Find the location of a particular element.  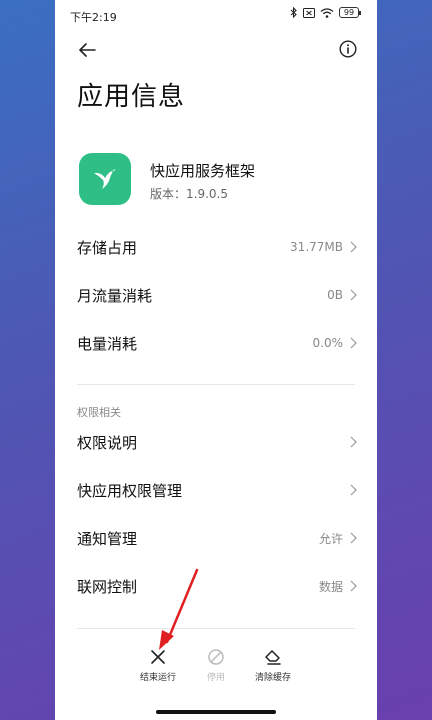

storage-usage-row: 存储占用 31.77MB is located at coordinates (217, 247).